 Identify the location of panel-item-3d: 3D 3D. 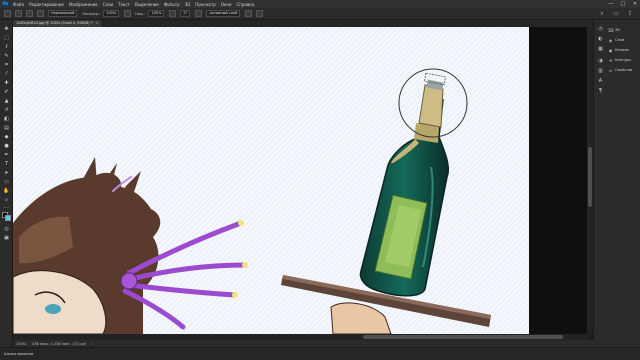
(614, 30).